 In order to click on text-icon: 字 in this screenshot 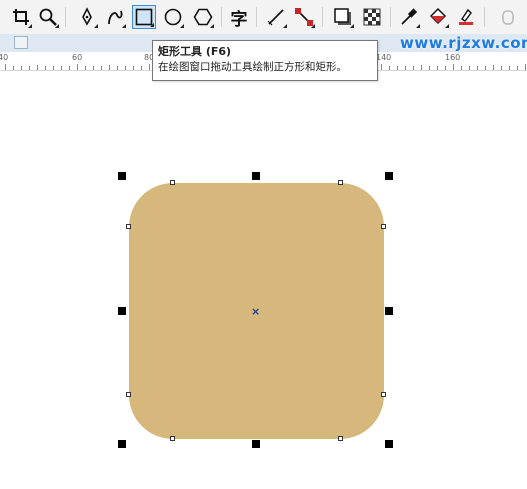, I will do `click(239, 19)`.